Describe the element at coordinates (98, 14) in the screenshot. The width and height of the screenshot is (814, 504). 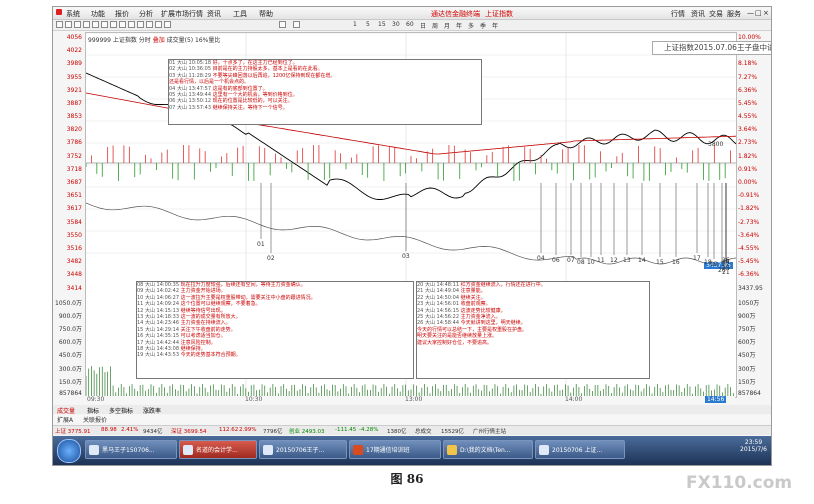
I see `menu-item-function: 功能` at that location.